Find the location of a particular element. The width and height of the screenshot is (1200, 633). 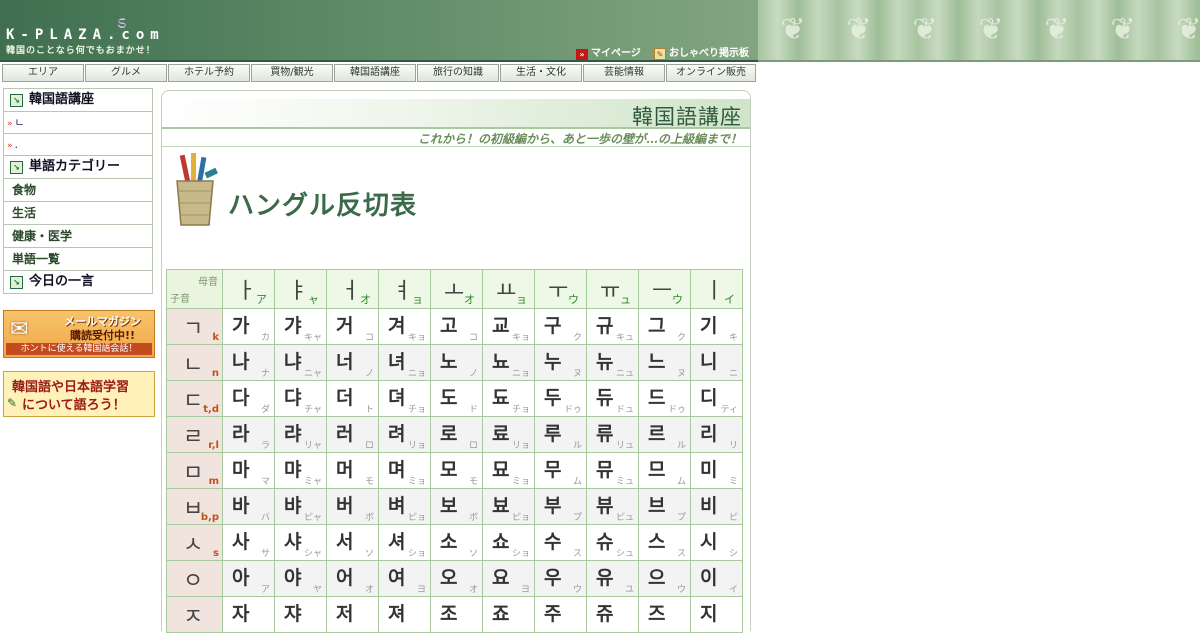

sidebar-subitem: » ㄴ is located at coordinates (78, 122).